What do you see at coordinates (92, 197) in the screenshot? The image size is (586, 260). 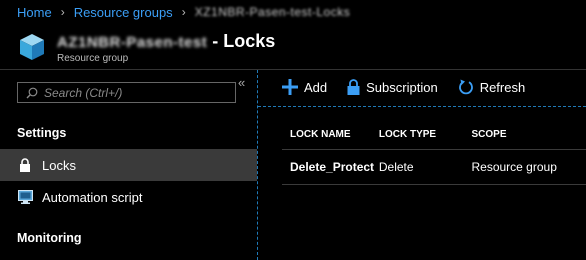 I see `sidebar-item-label: Automation script` at bounding box center [92, 197].